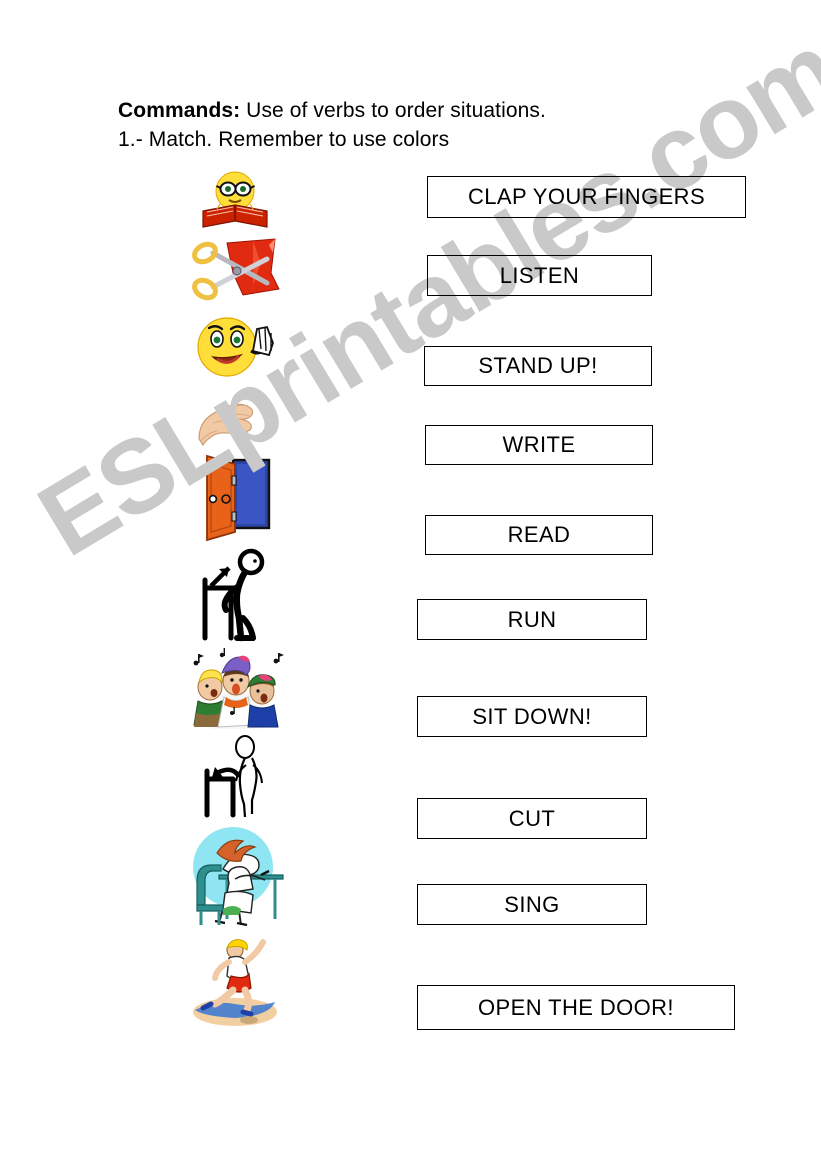 The height and width of the screenshot is (1169, 821). What do you see at coordinates (576, 1007) in the screenshot?
I see `label-box-open-the-door: OPEN THE DOOR!` at bounding box center [576, 1007].